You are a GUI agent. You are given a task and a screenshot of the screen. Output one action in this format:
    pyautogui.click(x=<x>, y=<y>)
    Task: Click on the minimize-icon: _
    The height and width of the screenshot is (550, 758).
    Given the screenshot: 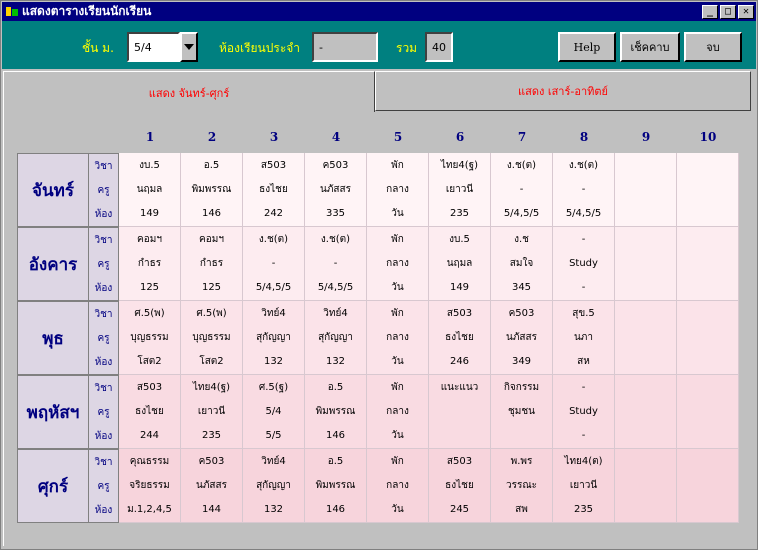 What is the action you would take?
    pyautogui.click(x=710, y=11)
    